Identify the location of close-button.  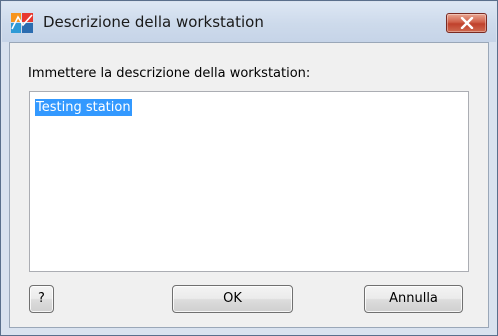
(466, 23).